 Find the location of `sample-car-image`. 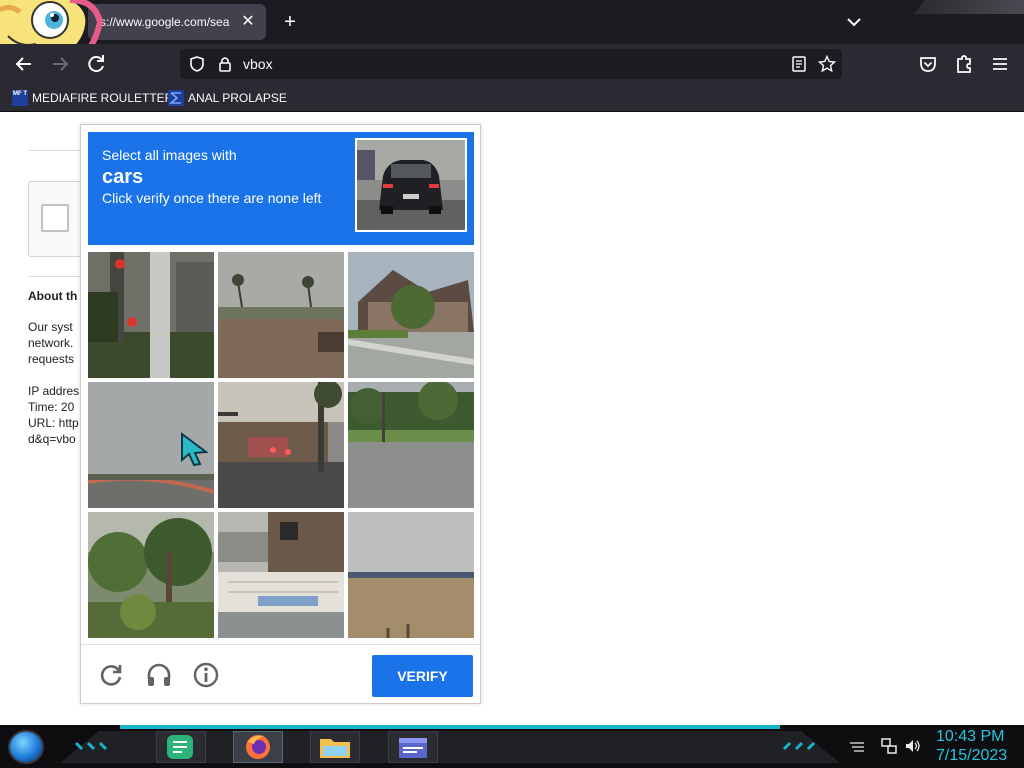

sample-car-image is located at coordinates (411, 185).